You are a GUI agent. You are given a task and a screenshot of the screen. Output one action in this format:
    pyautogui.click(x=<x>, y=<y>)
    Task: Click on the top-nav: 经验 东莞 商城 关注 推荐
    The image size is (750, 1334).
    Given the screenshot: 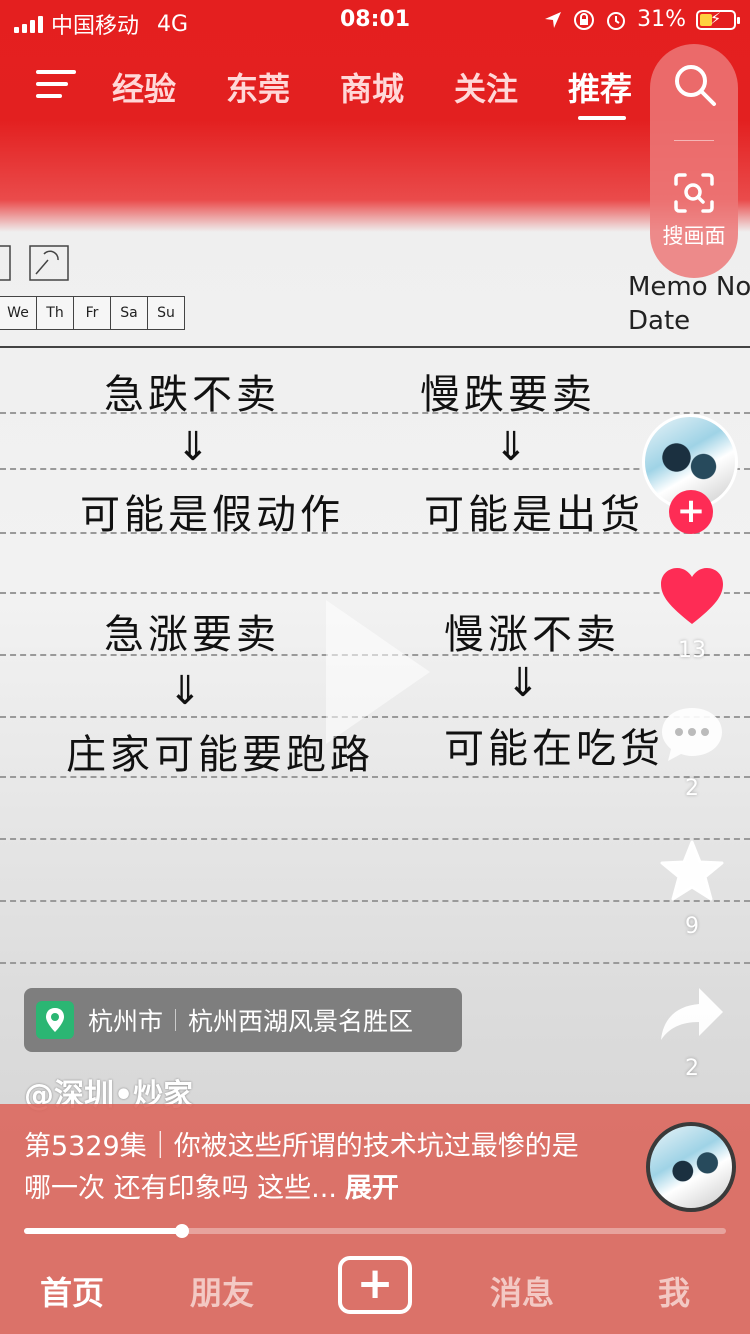 What is the action you would take?
    pyautogui.click(x=375, y=91)
    